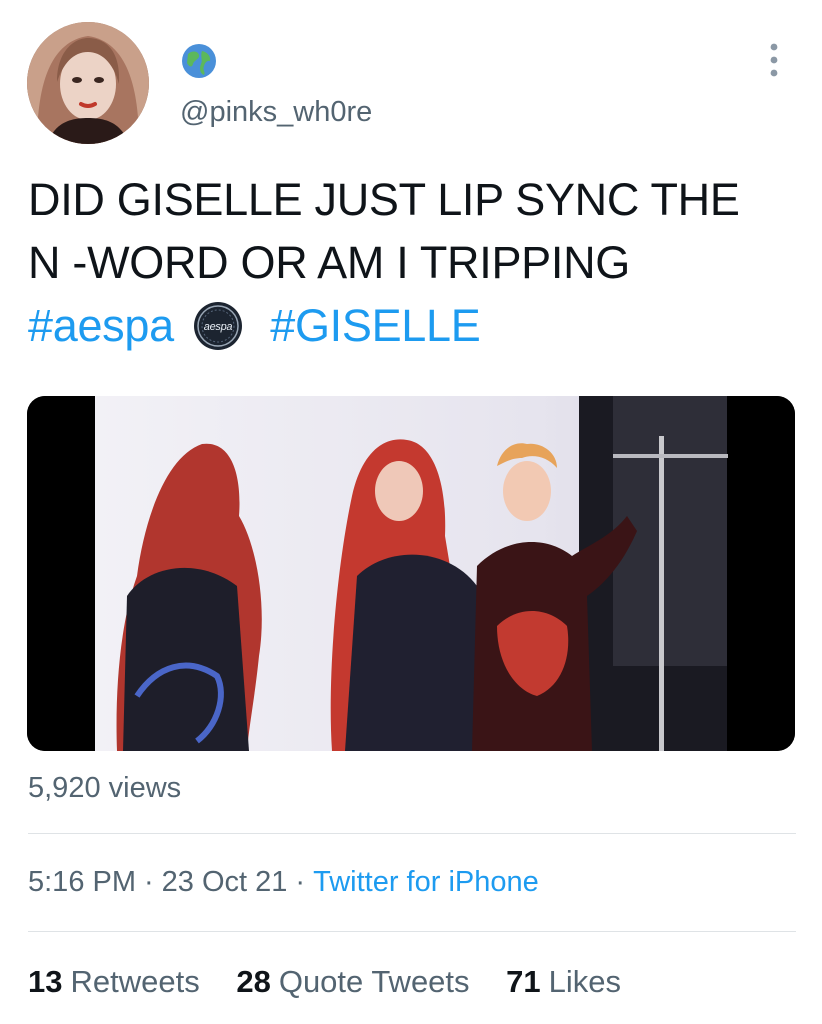 This screenshot has height=1024, width=822. What do you see at coordinates (225, 882) in the screenshot?
I see `tweet-date: 23 Oct 21` at bounding box center [225, 882].